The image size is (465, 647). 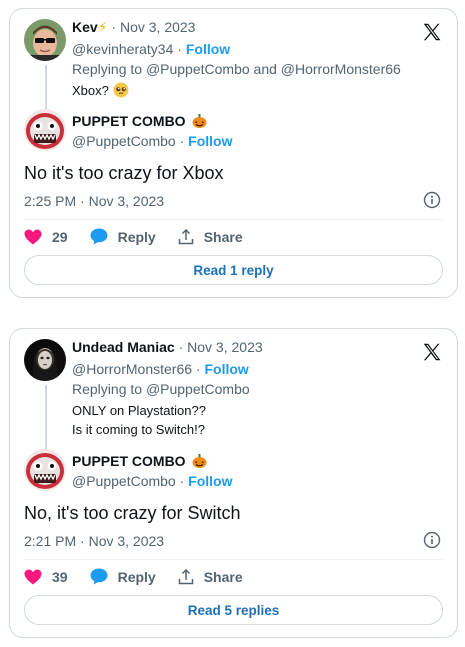 What do you see at coordinates (139, 410) in the screenshot?
I see `parent-text-line: ONLY on Playstation??` at bounding box center [139, 410].